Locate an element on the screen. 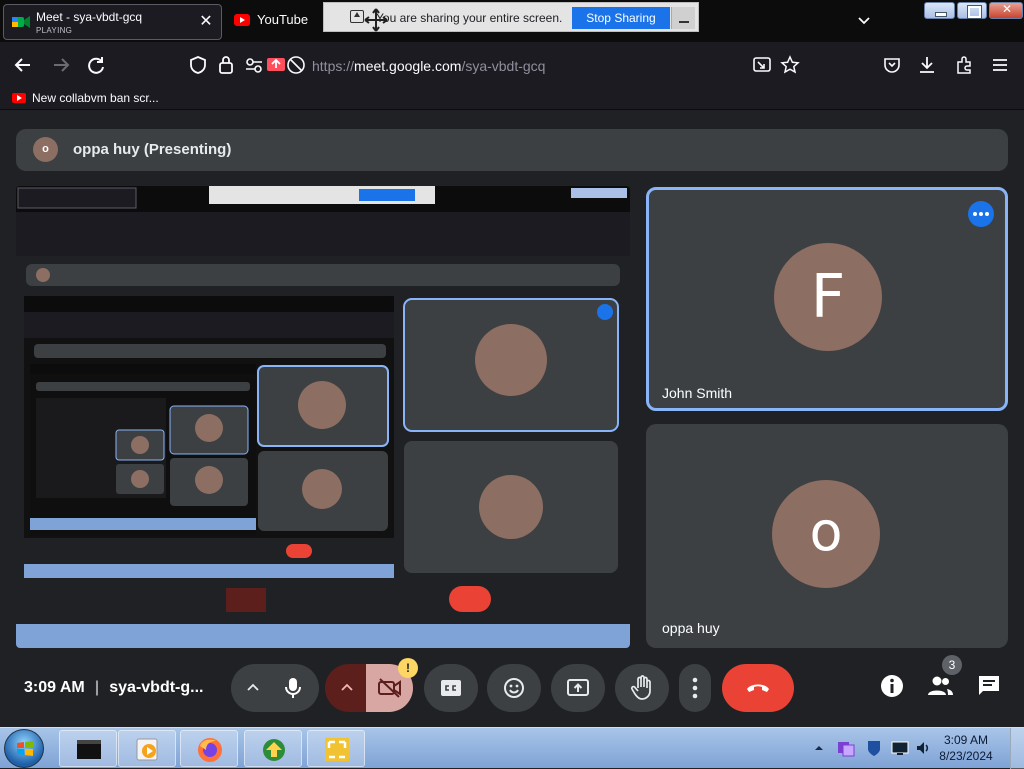 The height and width of the screenshot is (769, 1024). tray-app-icon is located at coordinates (846, 748).